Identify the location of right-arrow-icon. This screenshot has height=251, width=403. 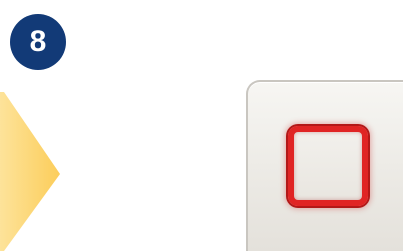
(30, 171).